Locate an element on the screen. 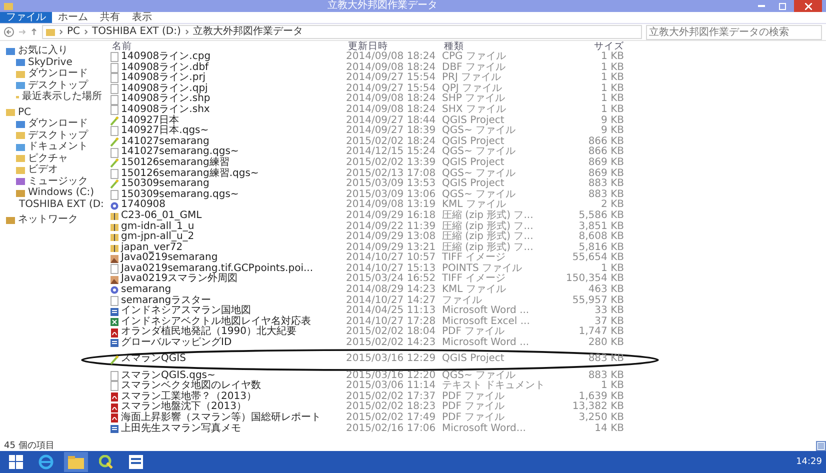  ribbon-tab: 共有 is located at coordinates (110, 17).